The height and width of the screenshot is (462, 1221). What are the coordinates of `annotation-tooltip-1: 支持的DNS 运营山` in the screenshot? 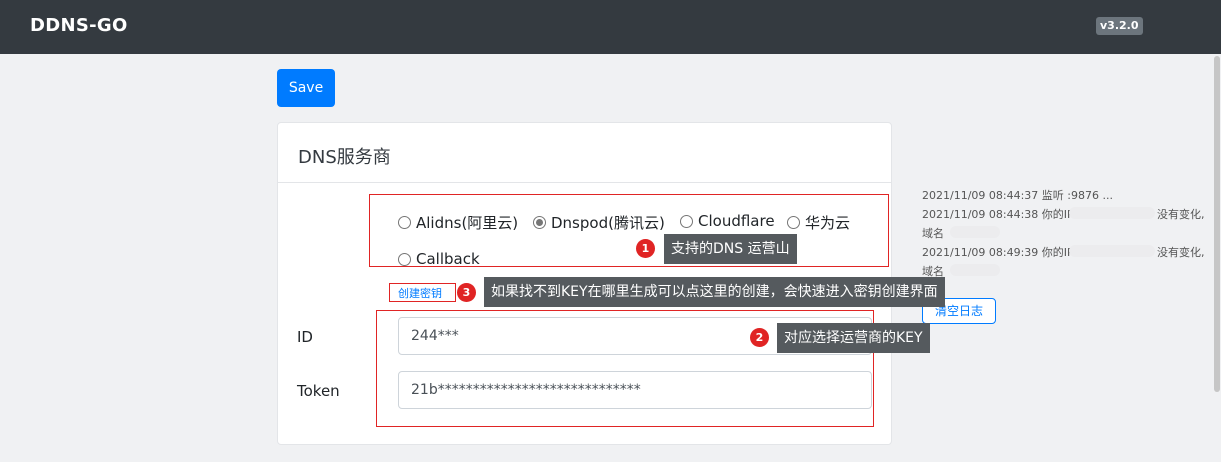 It's located at (730, 249).